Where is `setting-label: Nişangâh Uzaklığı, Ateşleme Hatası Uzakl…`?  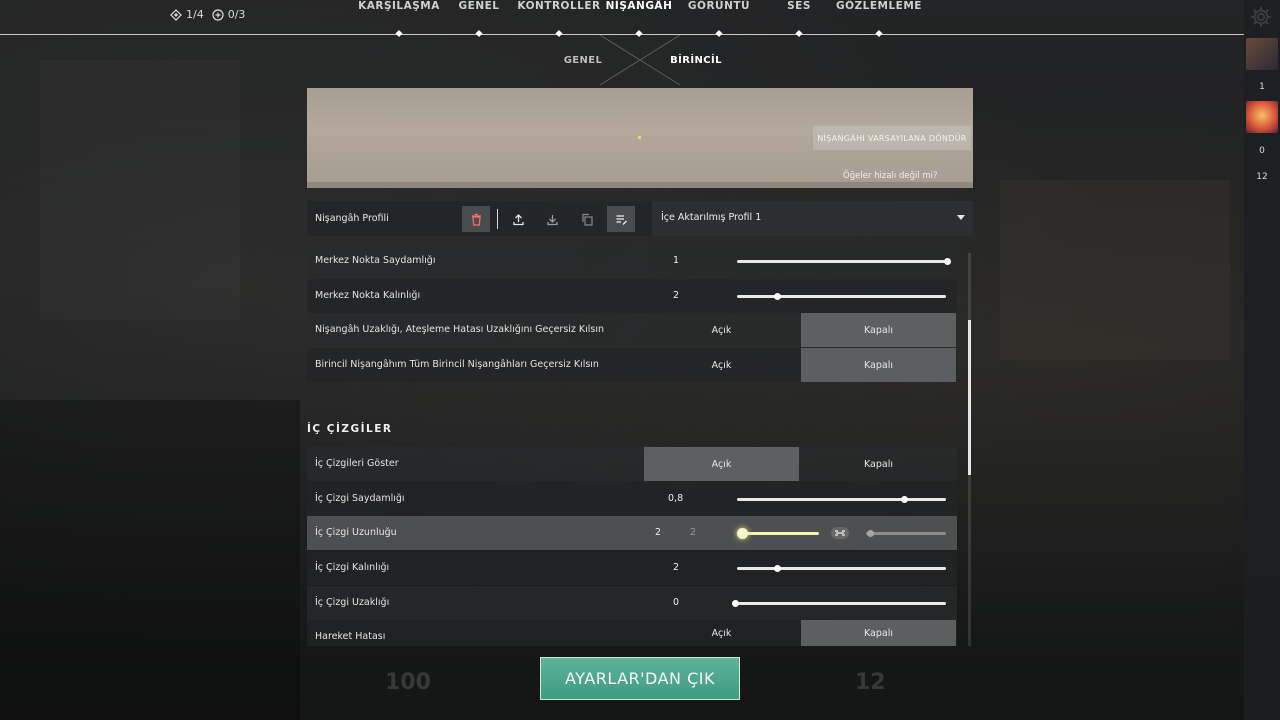
setting-label: Nişangâh Uzaklığı, Ateşleme Hatası Uzakl… is located at coordinates (460, 329).